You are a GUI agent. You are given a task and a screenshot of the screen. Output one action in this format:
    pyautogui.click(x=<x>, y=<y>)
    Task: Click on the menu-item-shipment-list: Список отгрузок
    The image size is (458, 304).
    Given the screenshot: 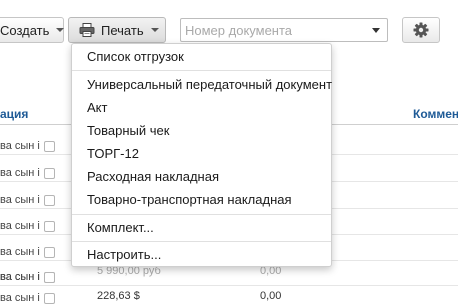 What is the action you would take?
    pyautogui.click(x=135, y=56)
    